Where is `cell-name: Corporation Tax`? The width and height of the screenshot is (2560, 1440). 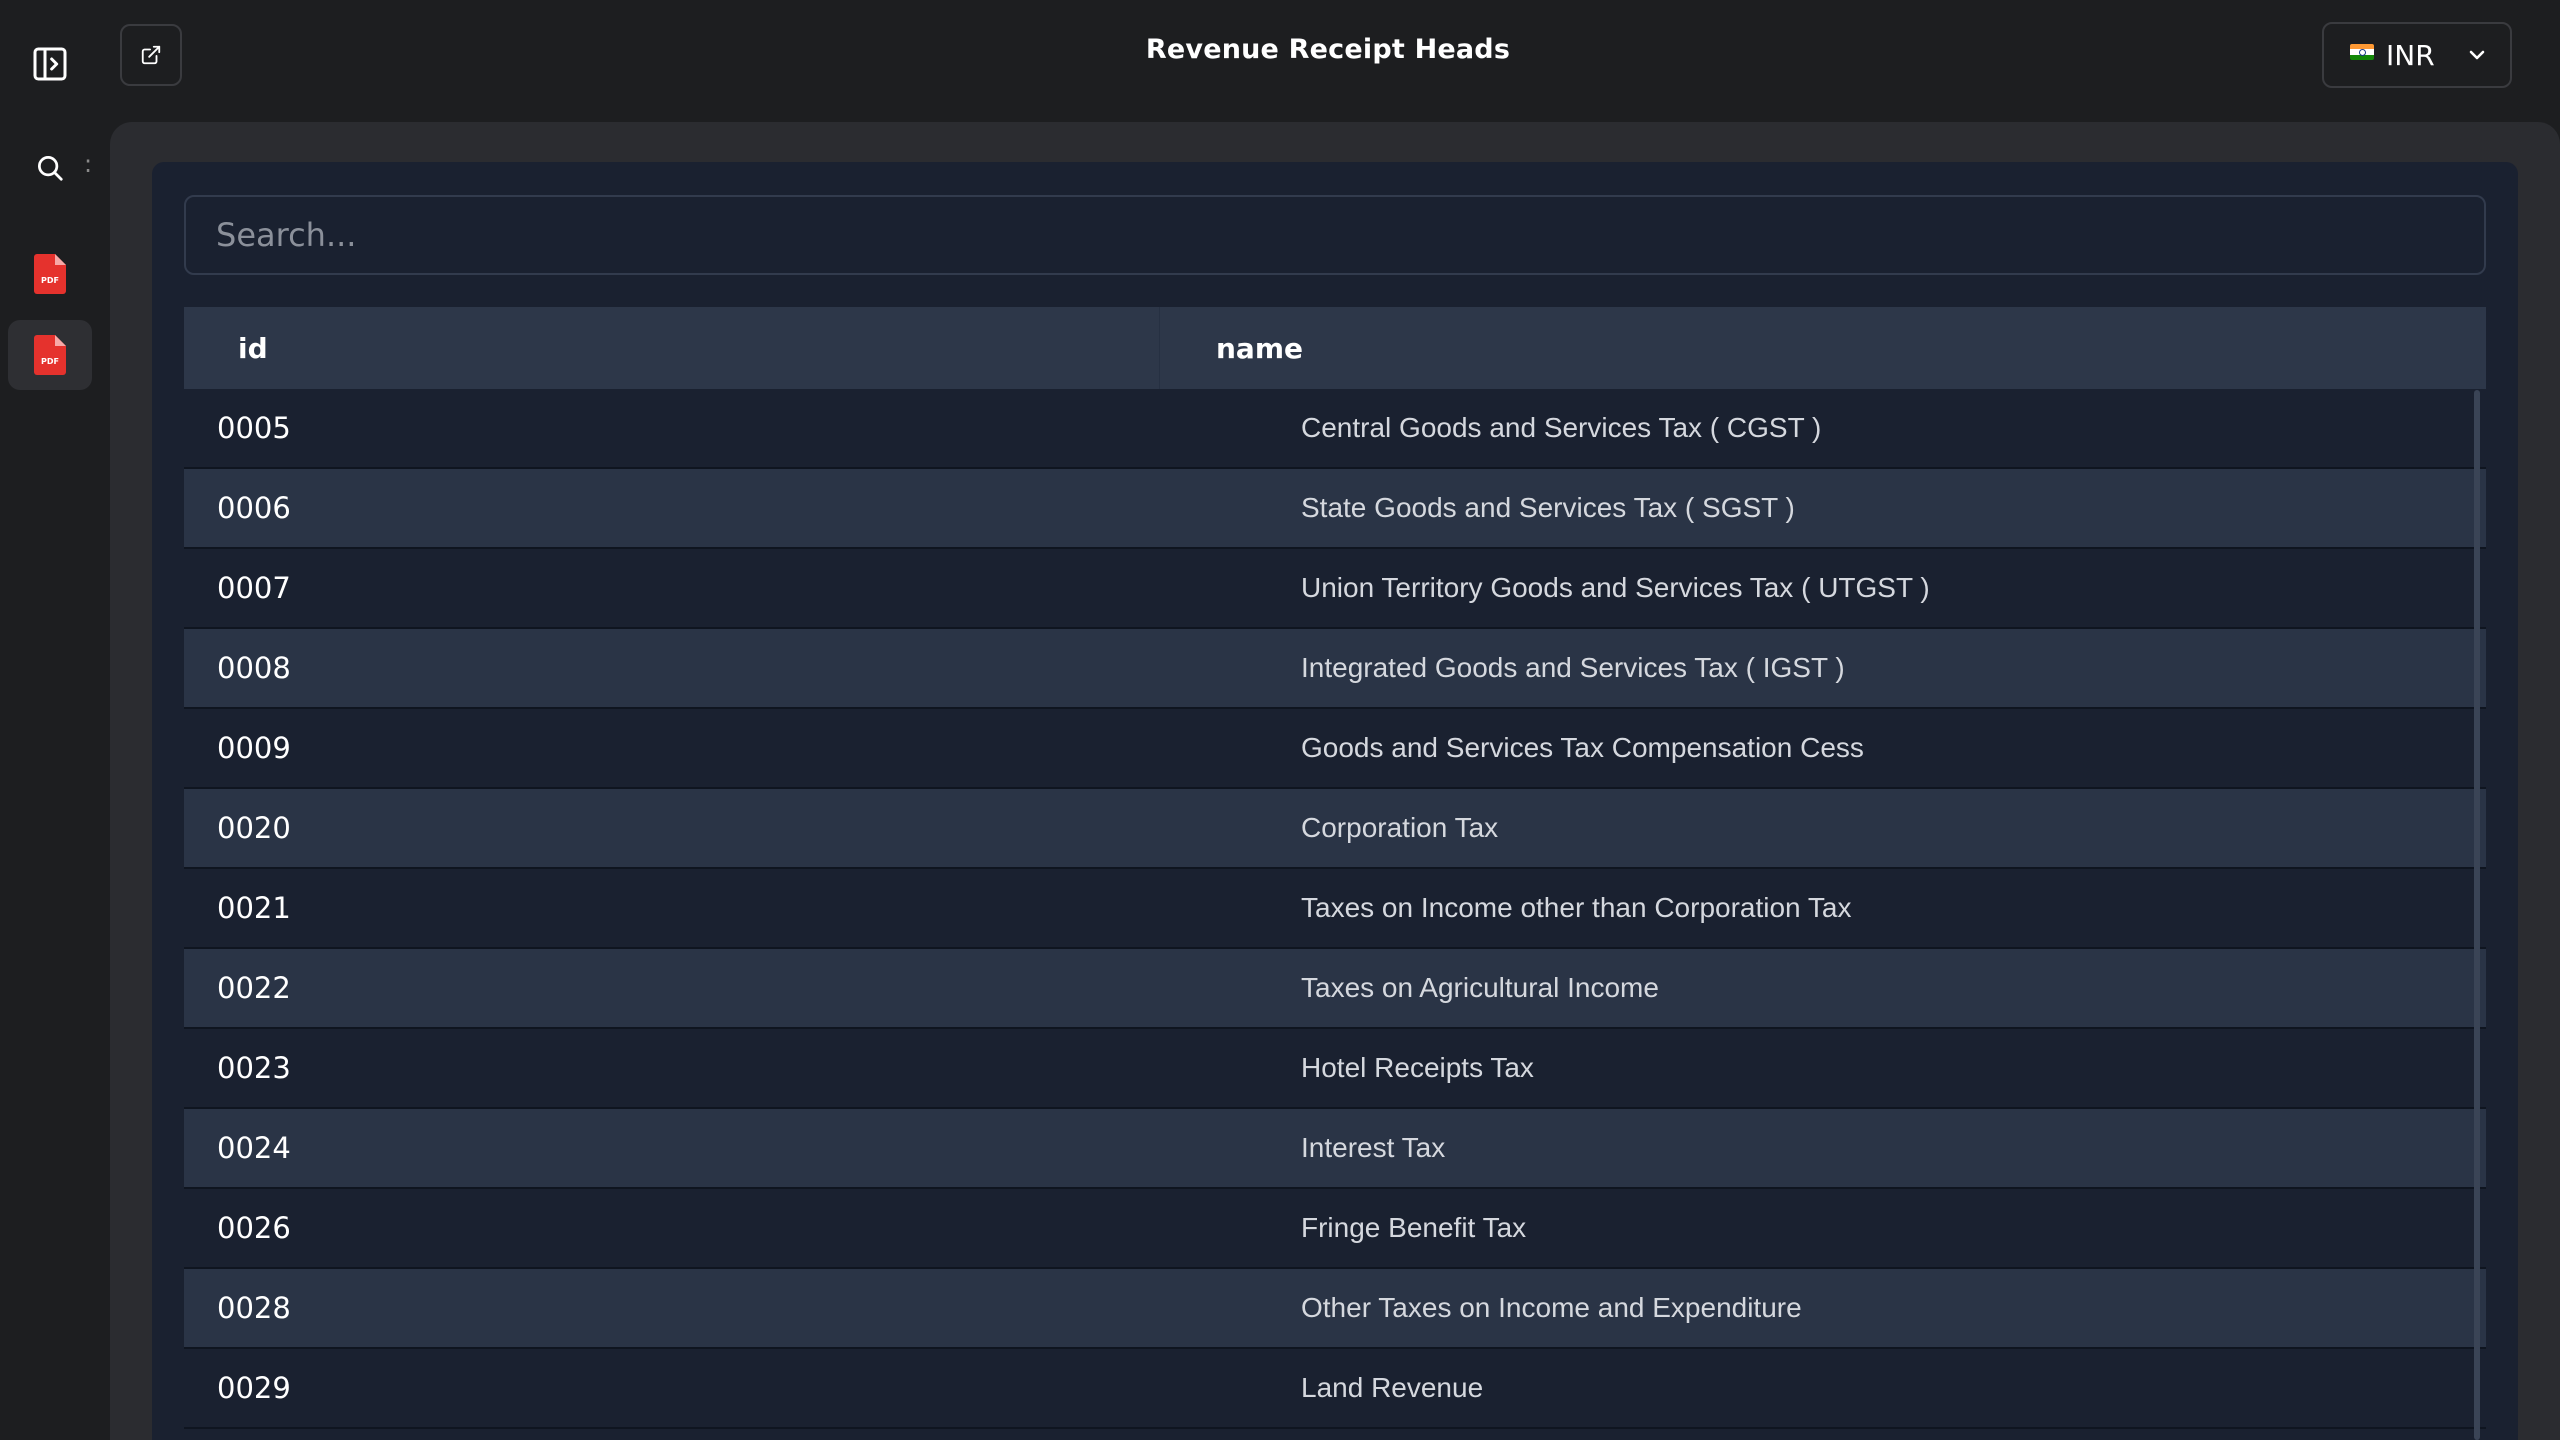 cell-name: Corporation Tax is located at coordinates (1400, 827).